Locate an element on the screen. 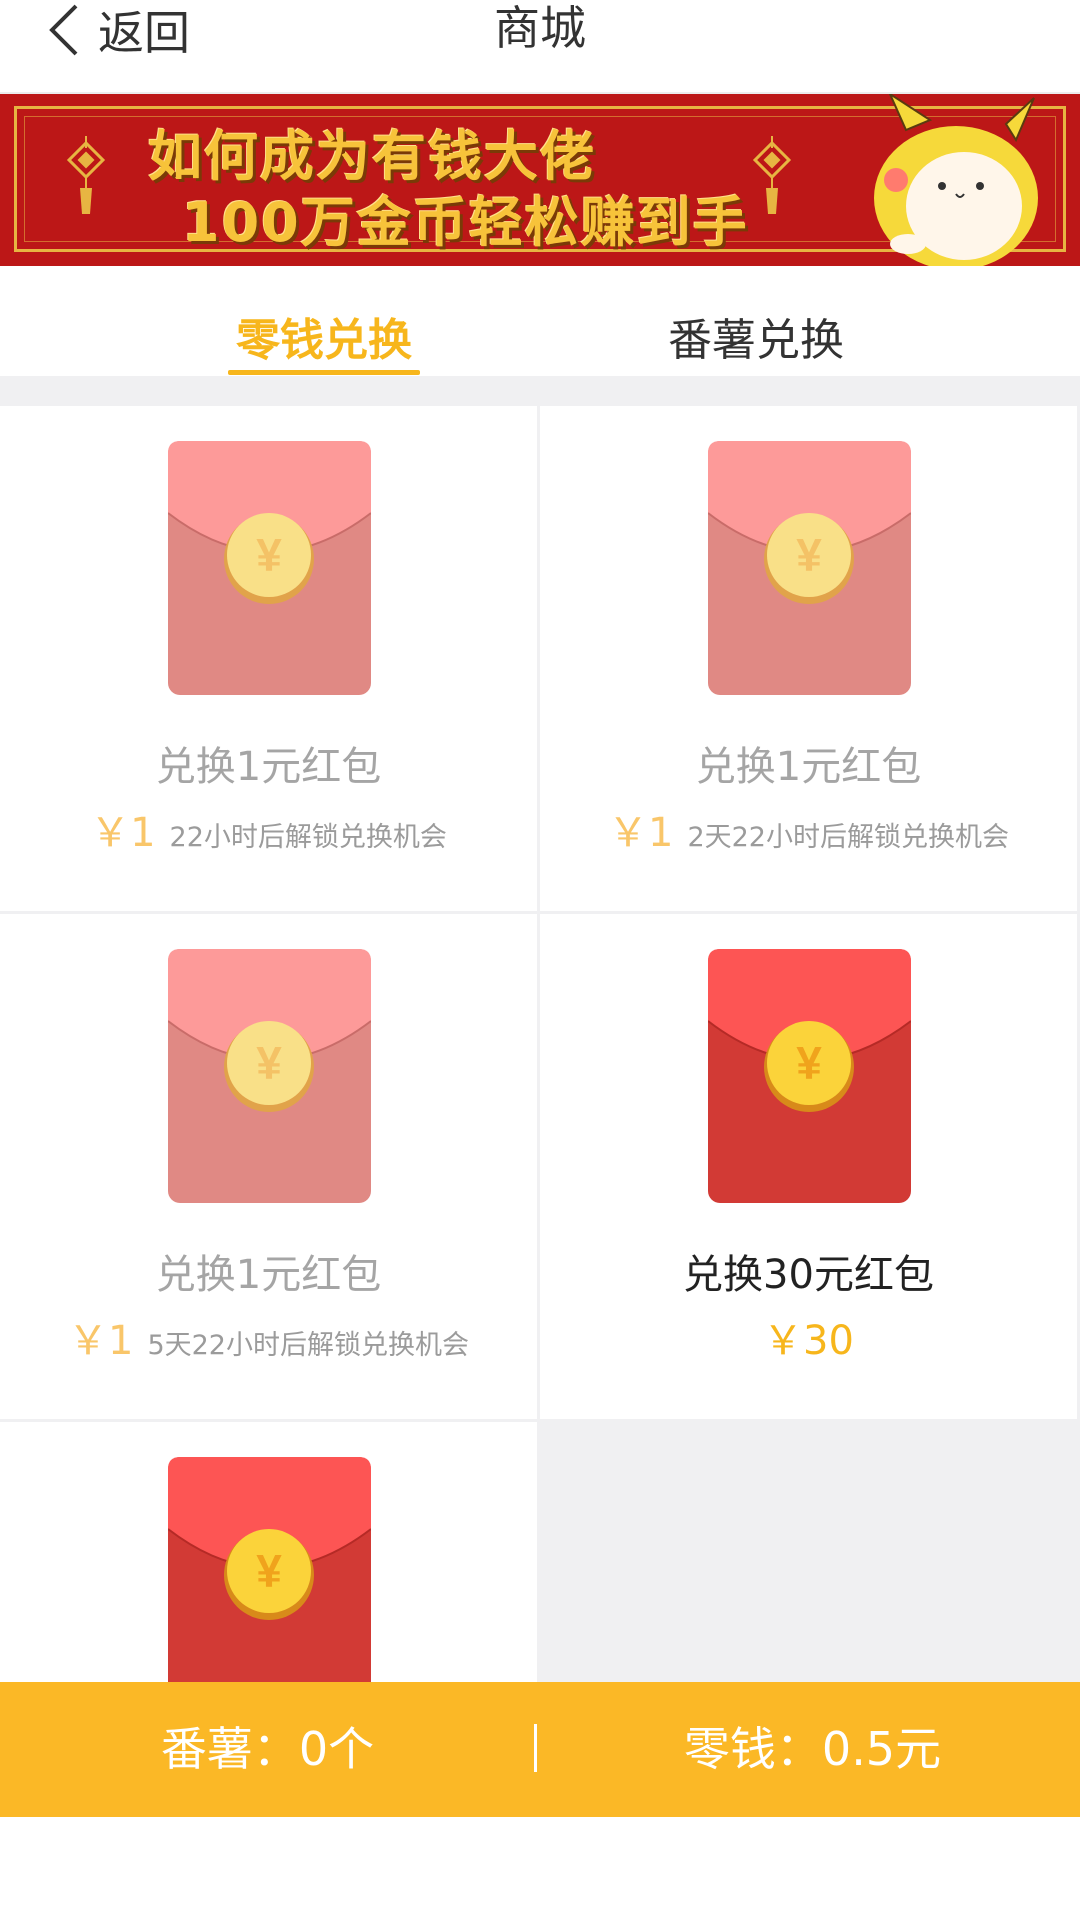 This screenshot has height=1927, width=1080. product-card: ¥ 兑换1元红包 ￥1 5天22小时后解锁兑换机会 is located at coordinates (268, 1166).